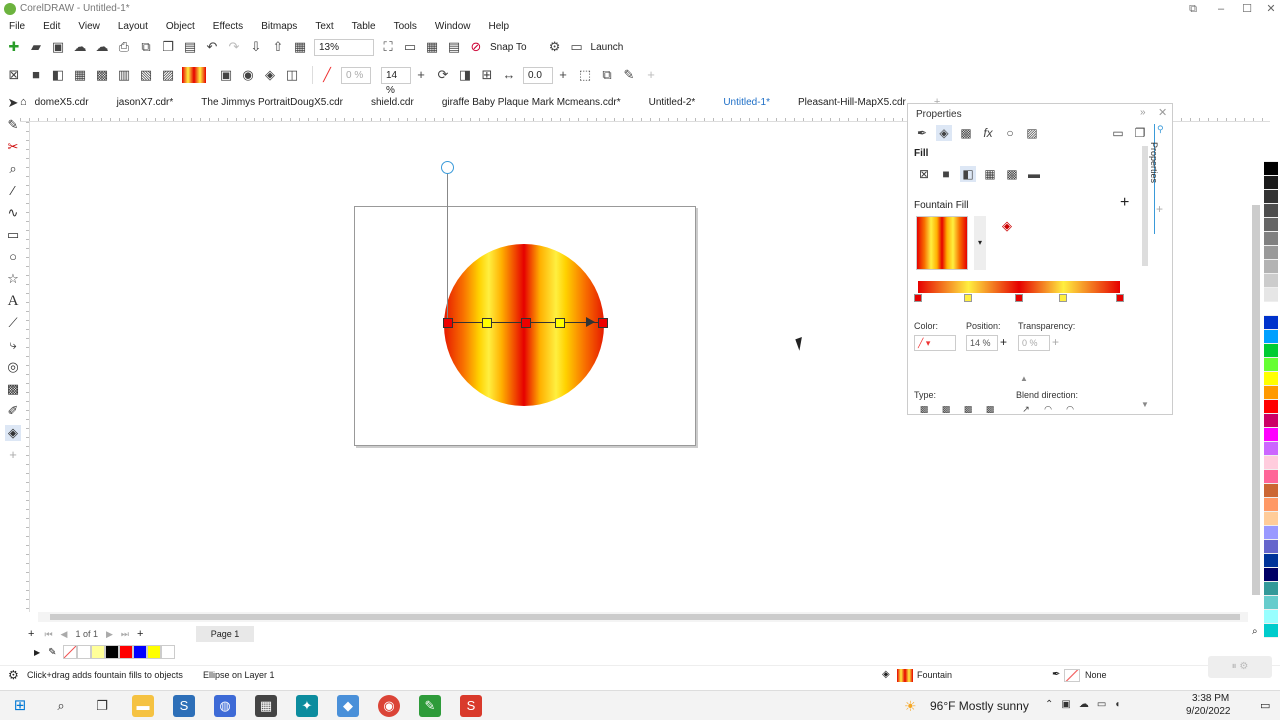 This screenshot has height=720, width=1280. I want to click on file-explorer-icon: ▬, so click(143, 705).